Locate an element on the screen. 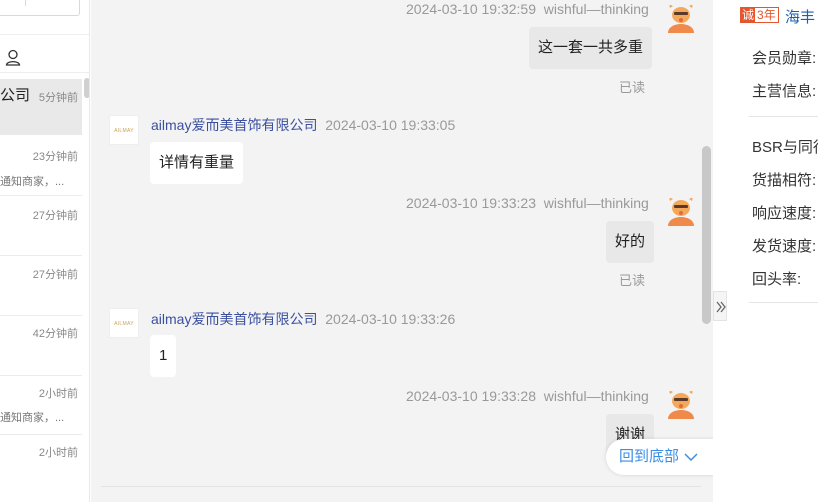 The width and height of the screenshot is (818, 502). repeat-rate-label: 回头率: is located at coordinates (777, 279).